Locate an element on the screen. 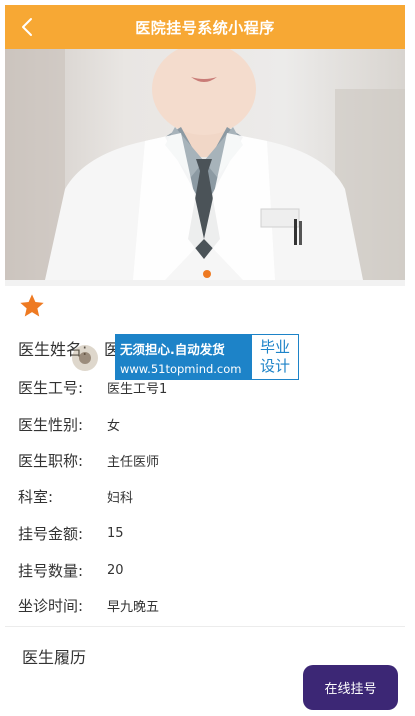  page-title: 医院挂号系统小程序 is located at coordinates (205, 27).